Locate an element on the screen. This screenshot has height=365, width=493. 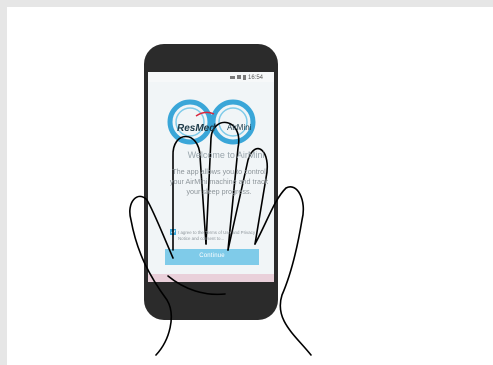
screen-bottom-gradient is located at coordinates (211, 278).